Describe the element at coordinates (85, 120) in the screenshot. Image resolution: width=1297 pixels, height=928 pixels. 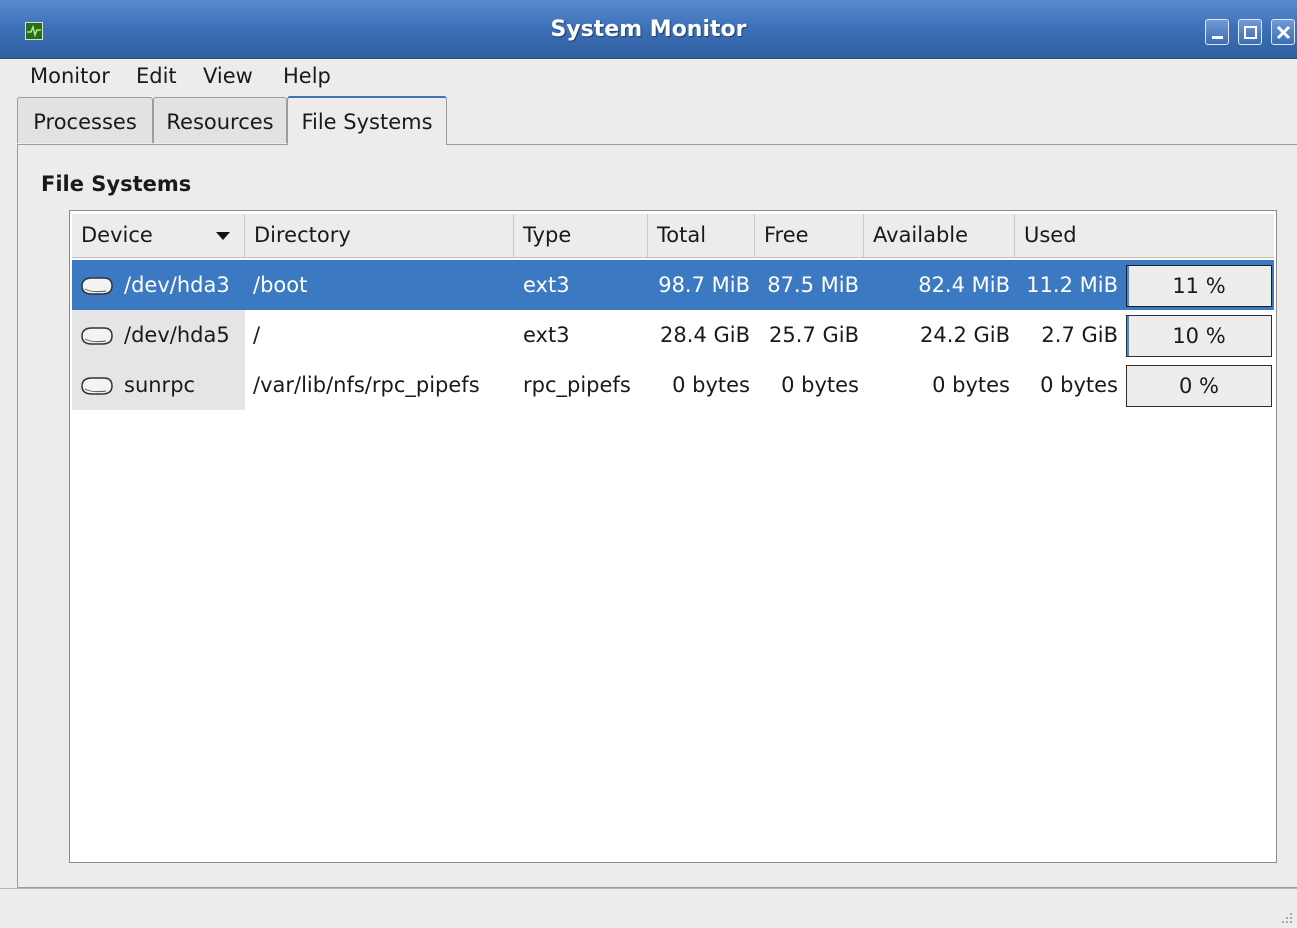
I see `tab-processes: Processes` at that location.